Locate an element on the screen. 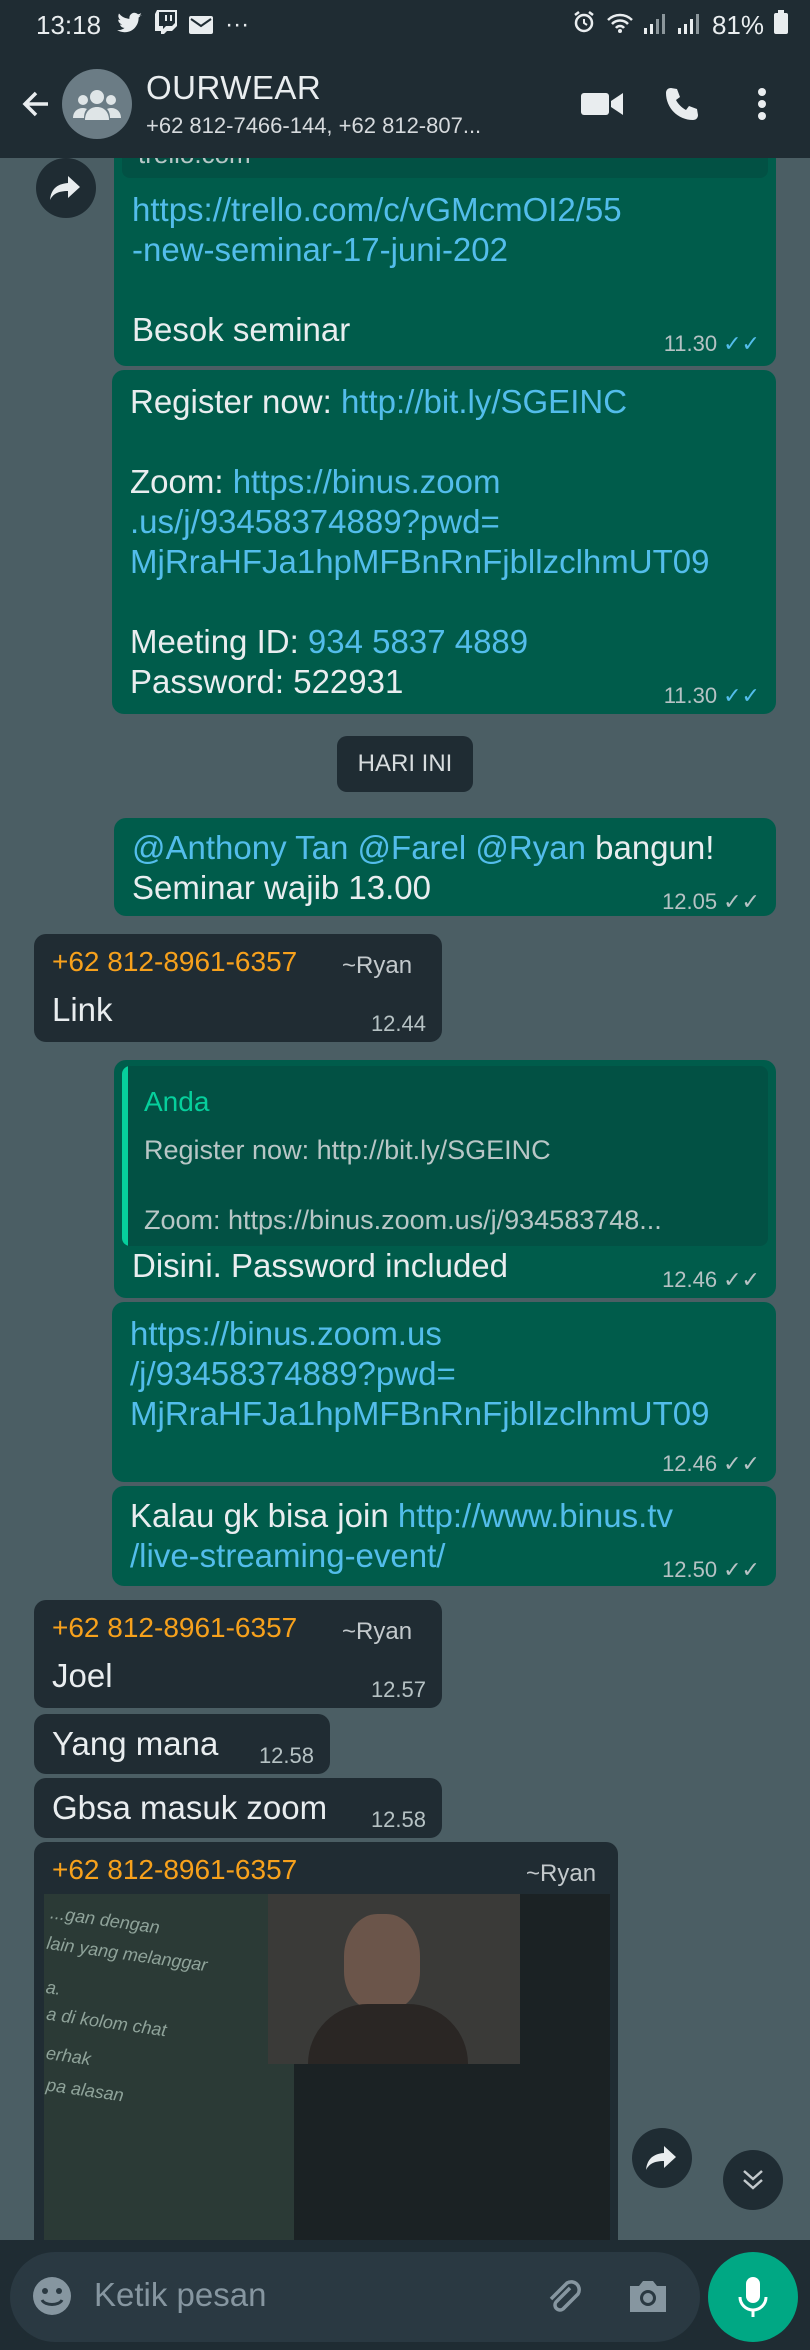 This screenshot has width=810, height=2350. microphone-icon is located at coordinates (753, 2297).